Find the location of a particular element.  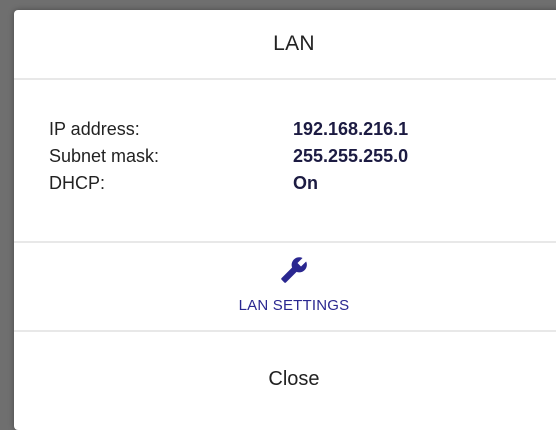

close-label: Close is located at coordinates (294, 379).